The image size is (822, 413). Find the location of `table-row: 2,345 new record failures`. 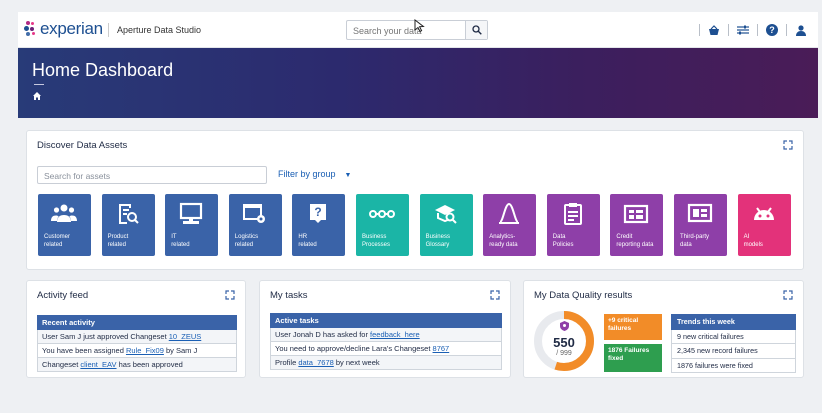

table-row: 2,345 new record failures is located at coordinates (733, 351).